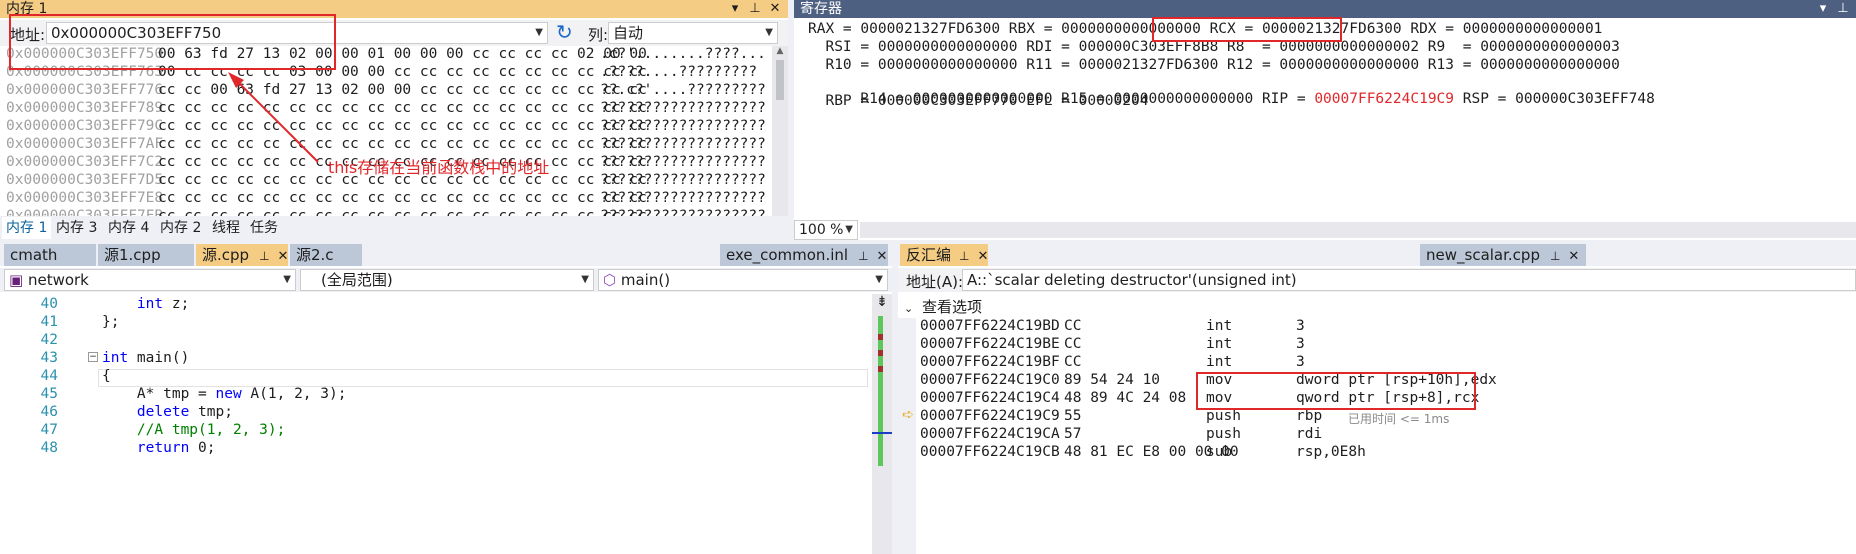  Describe the element at coordinates (146, 255) in the screenshot. I see `tab-source1: 源1.cpp` at that location.